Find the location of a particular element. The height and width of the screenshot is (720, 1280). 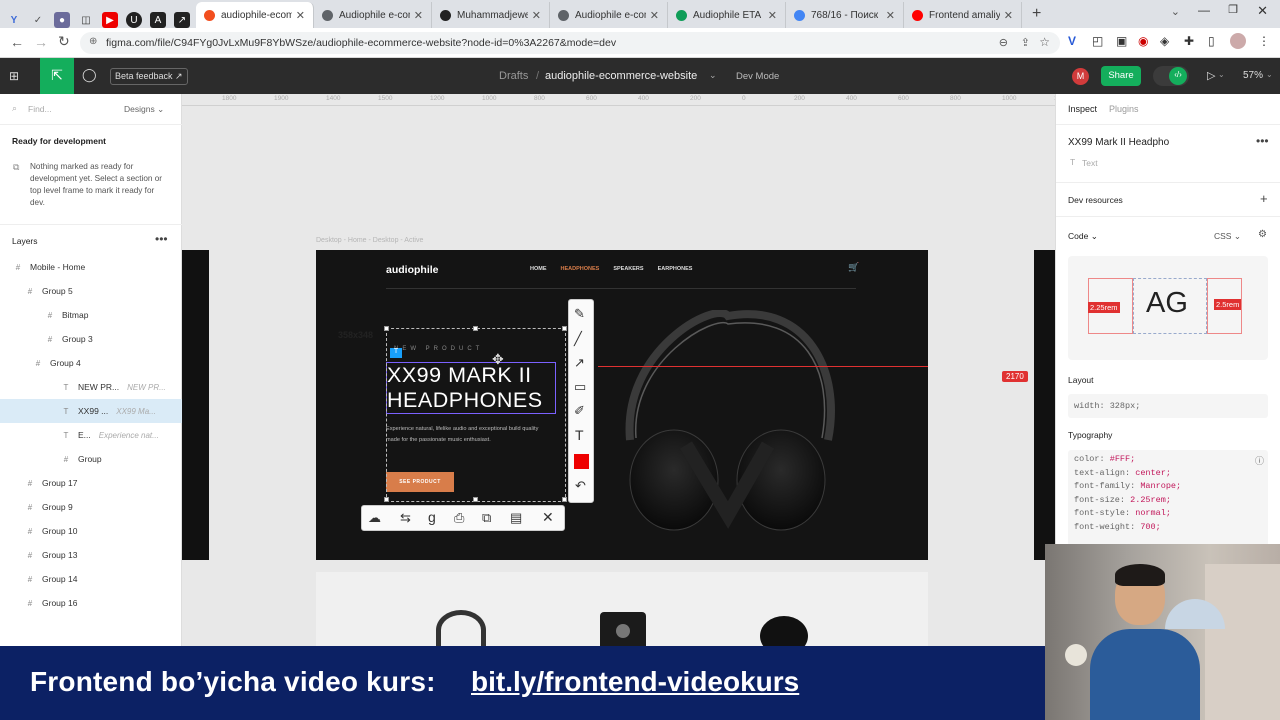

tab-search-icon: ⌄ is located at coordinates (1175, 11).